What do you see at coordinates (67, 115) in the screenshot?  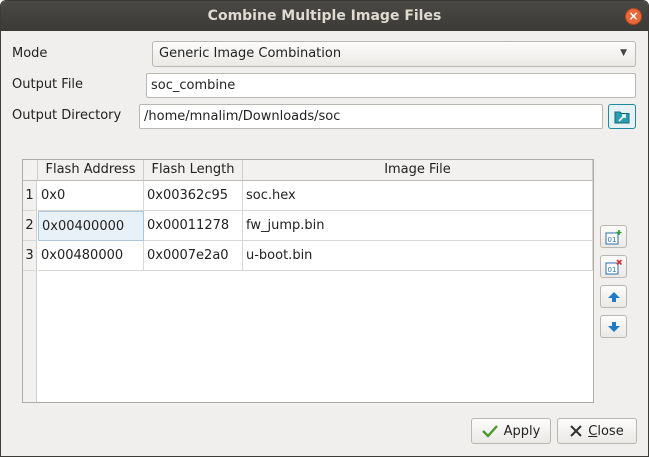 I see `output-directory-label: Output Directory` at bounding box center [67, 115].